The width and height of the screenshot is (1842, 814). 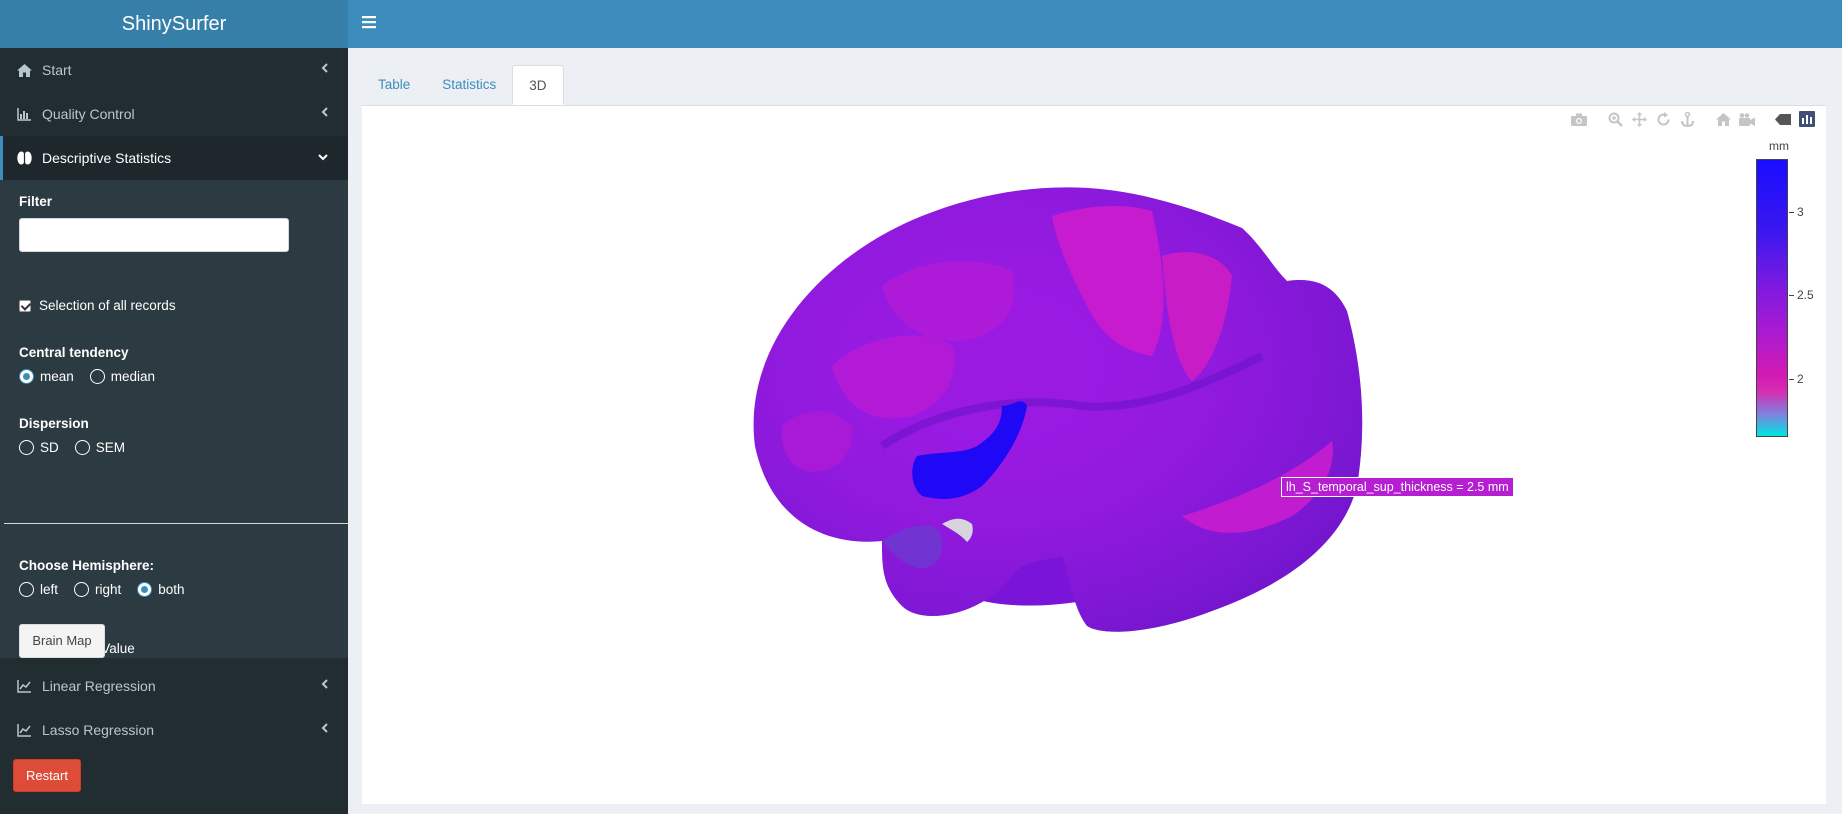 I want to click on hemisphere-radio-group: left right both, so click(x=110, y=589).